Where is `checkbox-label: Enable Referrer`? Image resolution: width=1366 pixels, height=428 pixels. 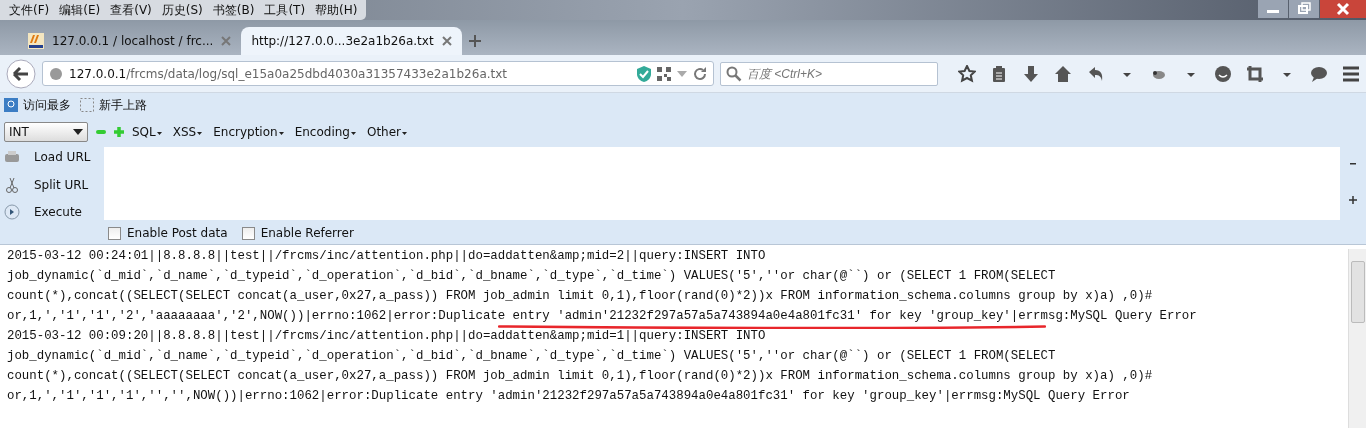
checkbox-label: Enable Referrer is located at coordinates (307, 233).